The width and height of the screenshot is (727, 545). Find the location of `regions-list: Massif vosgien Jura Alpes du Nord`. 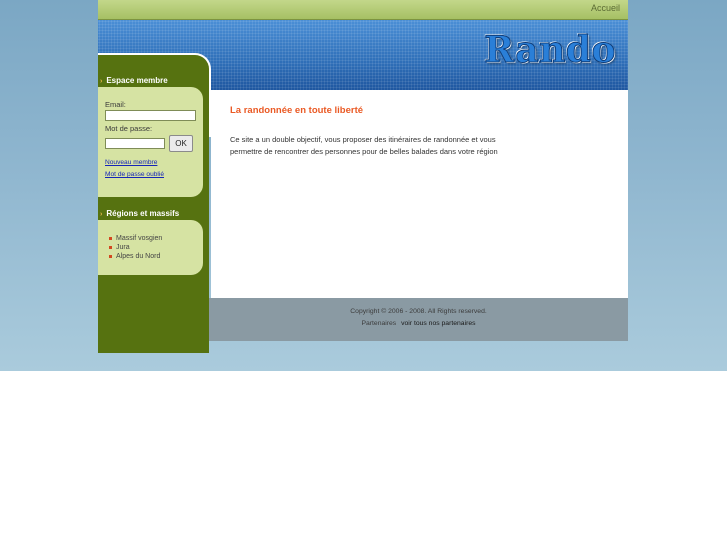

regions-list: Massif vosgien Jura Alpes du Nord is located at coordinates (135, 248).